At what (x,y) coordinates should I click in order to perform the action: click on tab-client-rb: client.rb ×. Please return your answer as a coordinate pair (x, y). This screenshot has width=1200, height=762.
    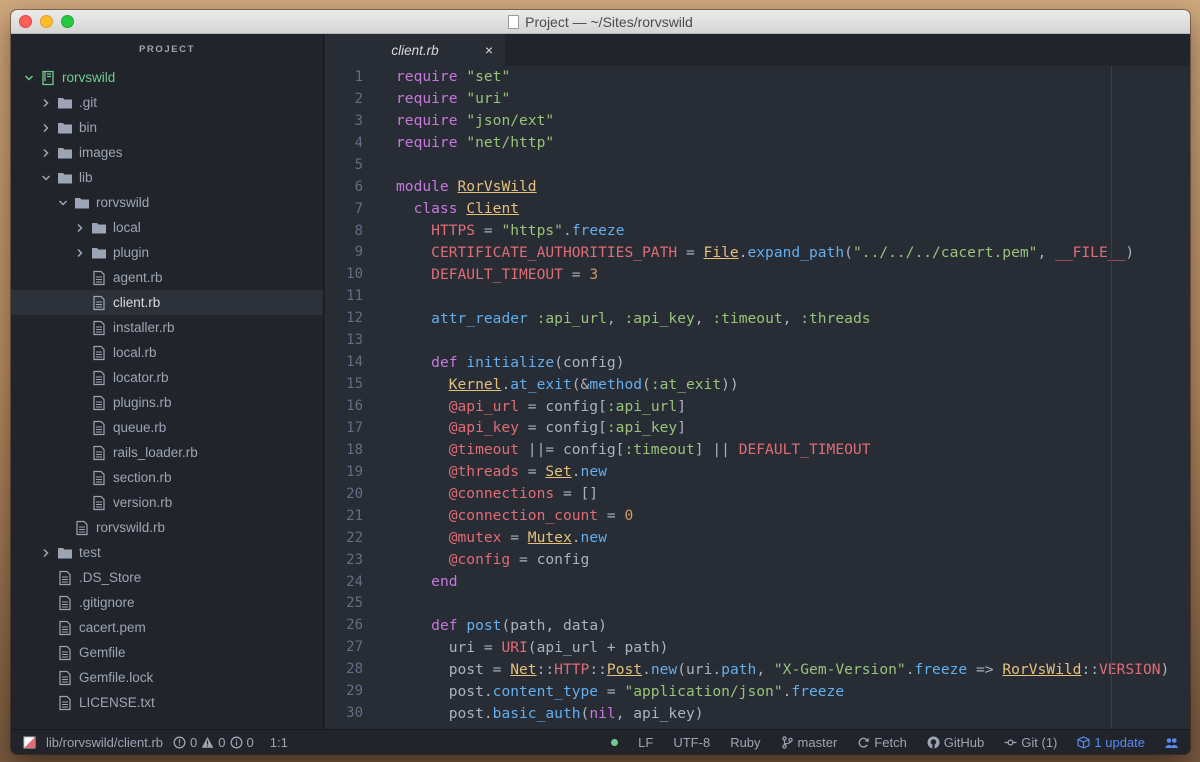
    Looking at the image, I should click on (415, 50).